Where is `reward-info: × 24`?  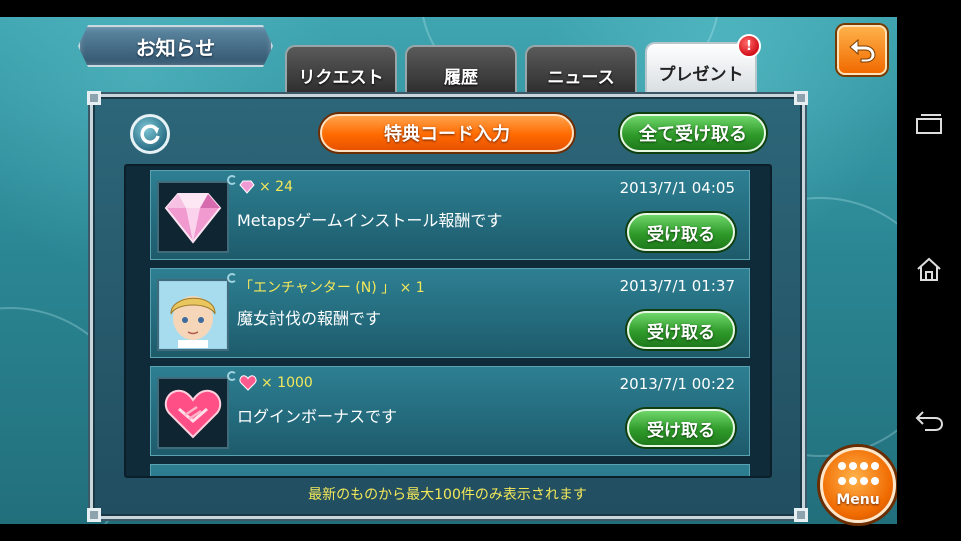
reward-info: × 24 is located at coordinates (266, 187).